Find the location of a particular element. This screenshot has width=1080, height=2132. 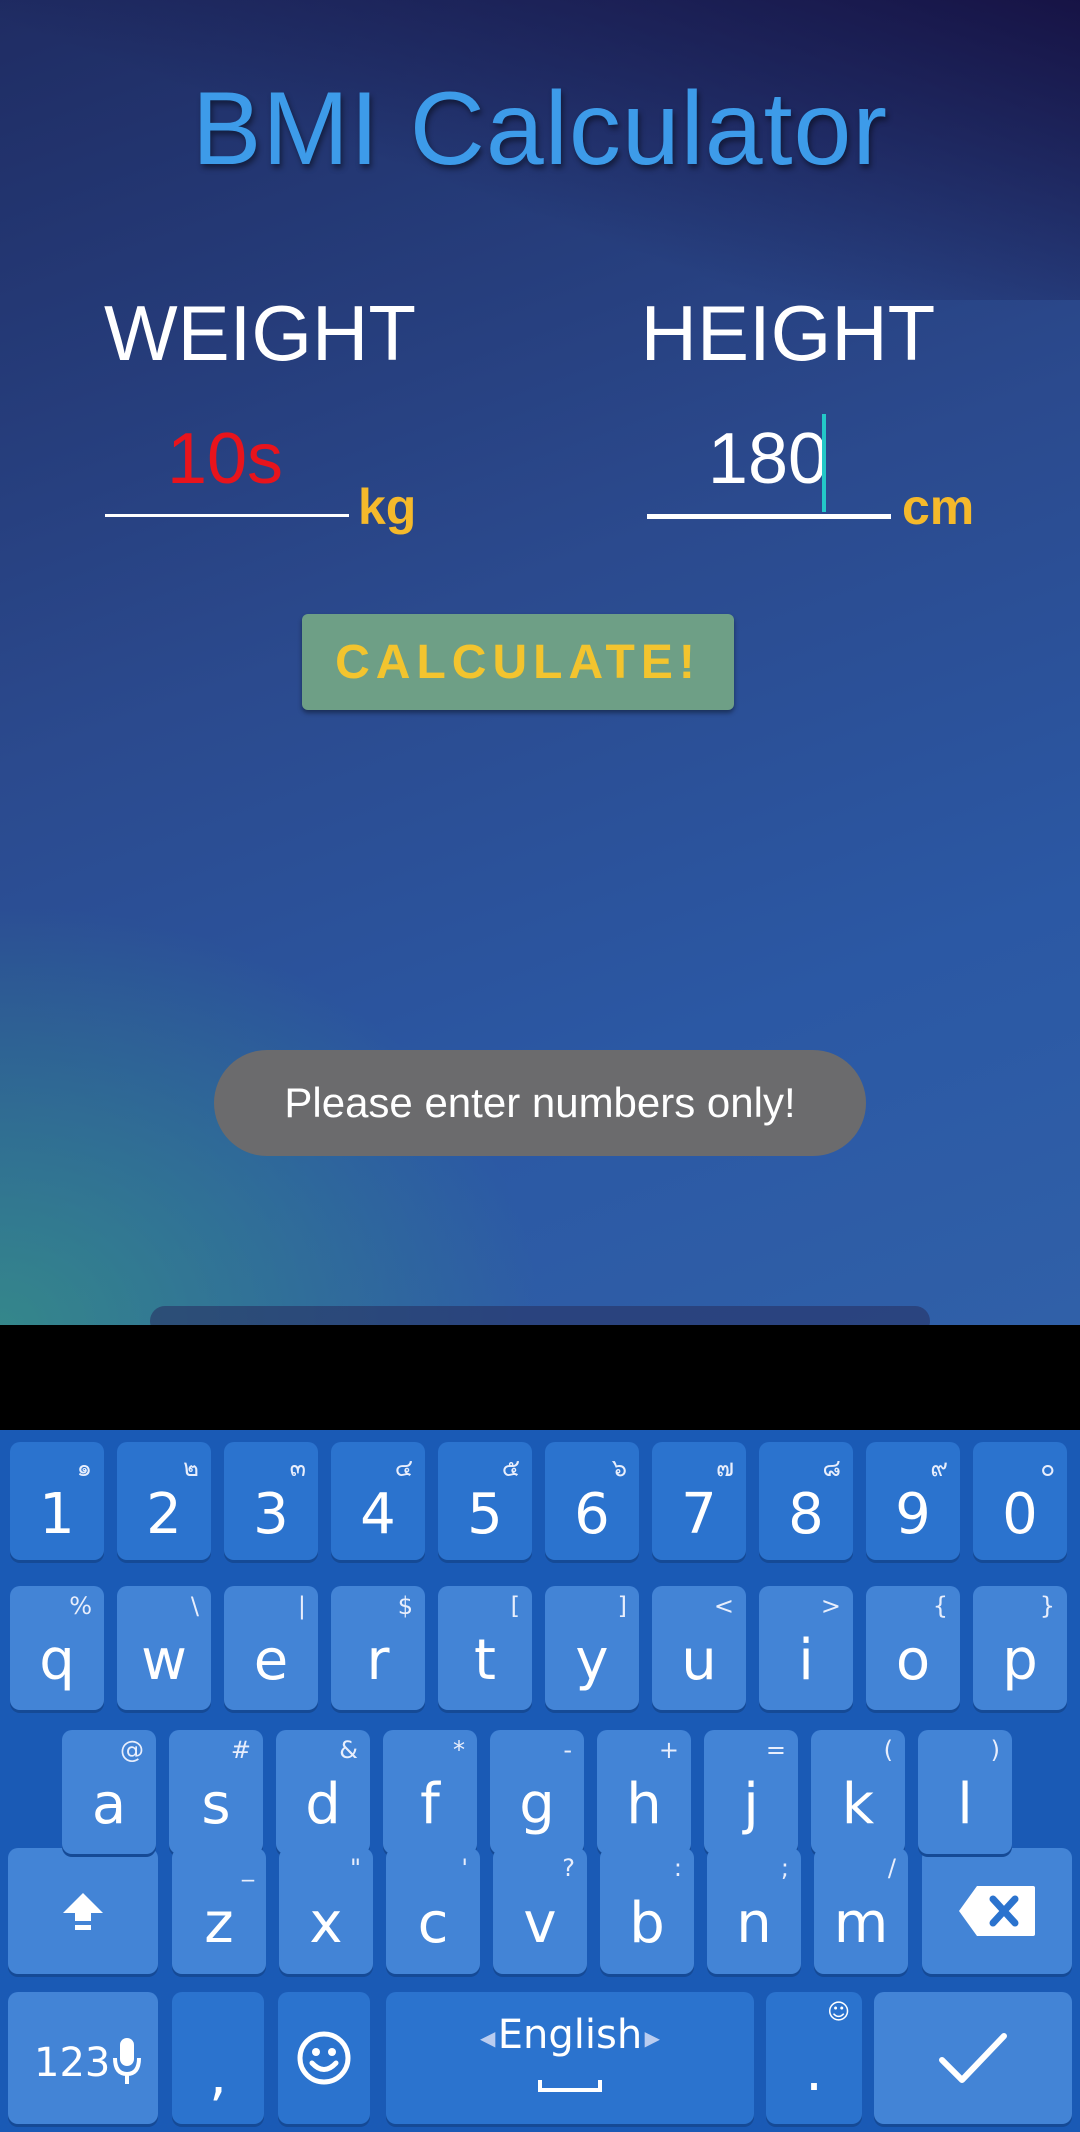

key-label: o is located at coordinates (913, 1661).